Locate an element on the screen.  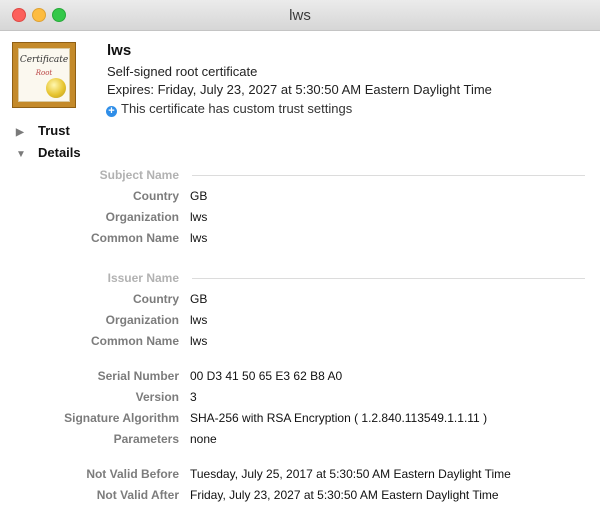
seal-icon is located at coordinates (56, 88).